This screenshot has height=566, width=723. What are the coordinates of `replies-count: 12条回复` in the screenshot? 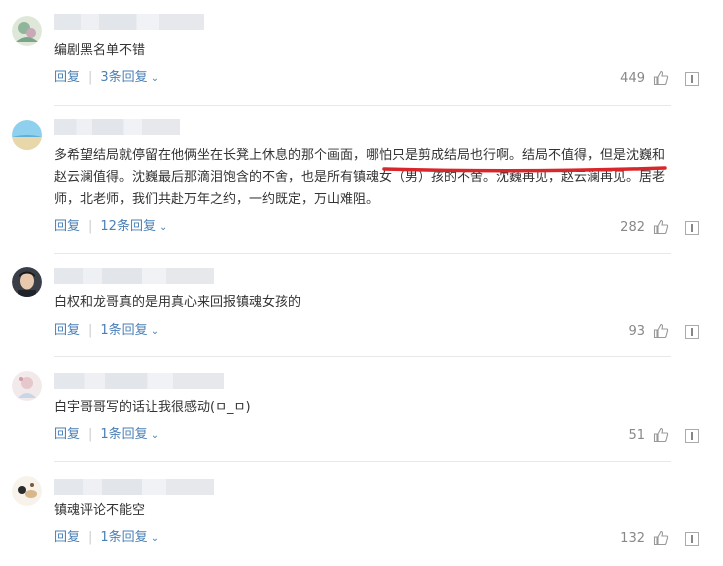 It's located at (128, 226).